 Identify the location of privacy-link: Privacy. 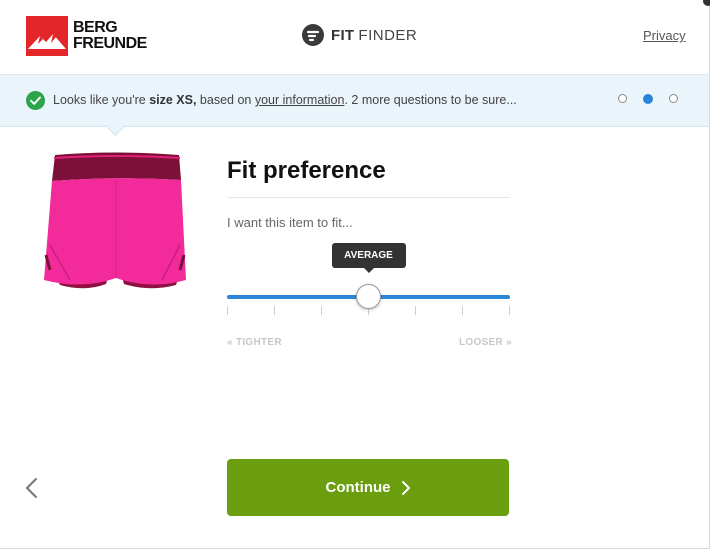
(664, 35).